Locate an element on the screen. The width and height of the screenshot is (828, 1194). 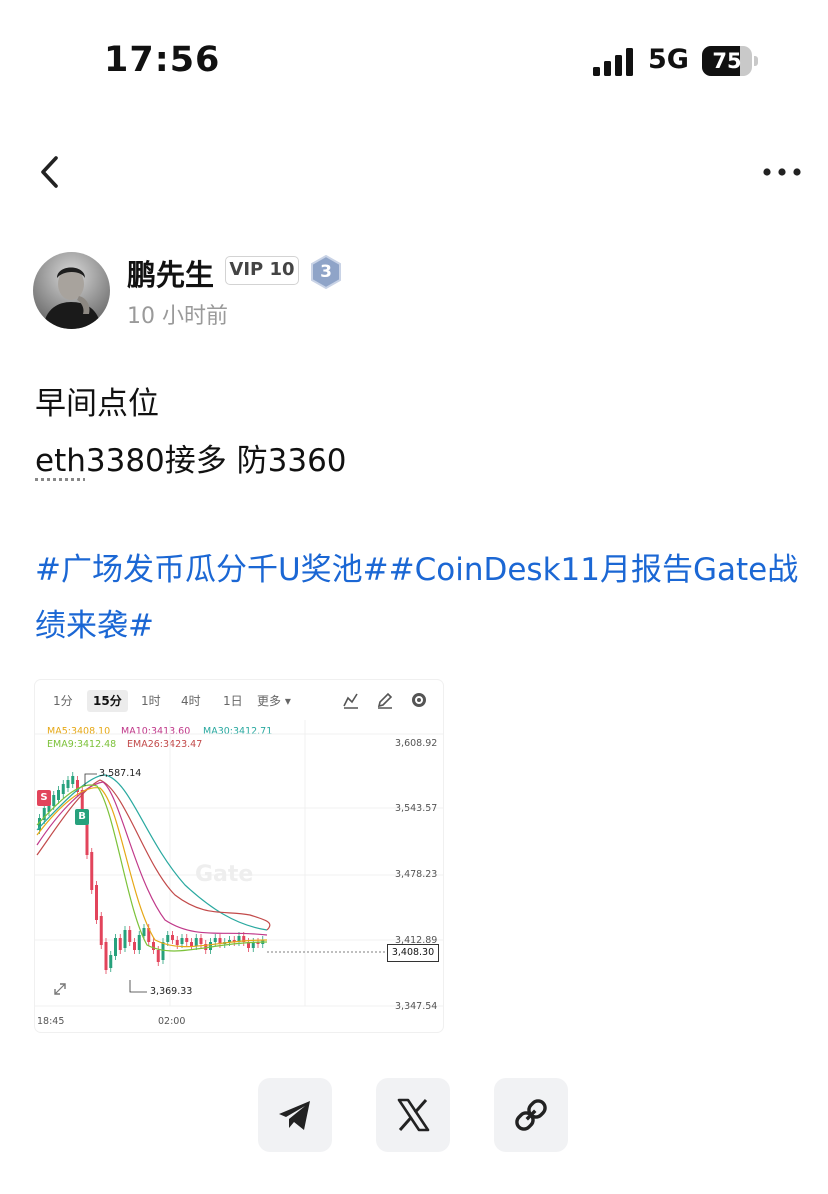
avatar is located at coordinates (71, 290).